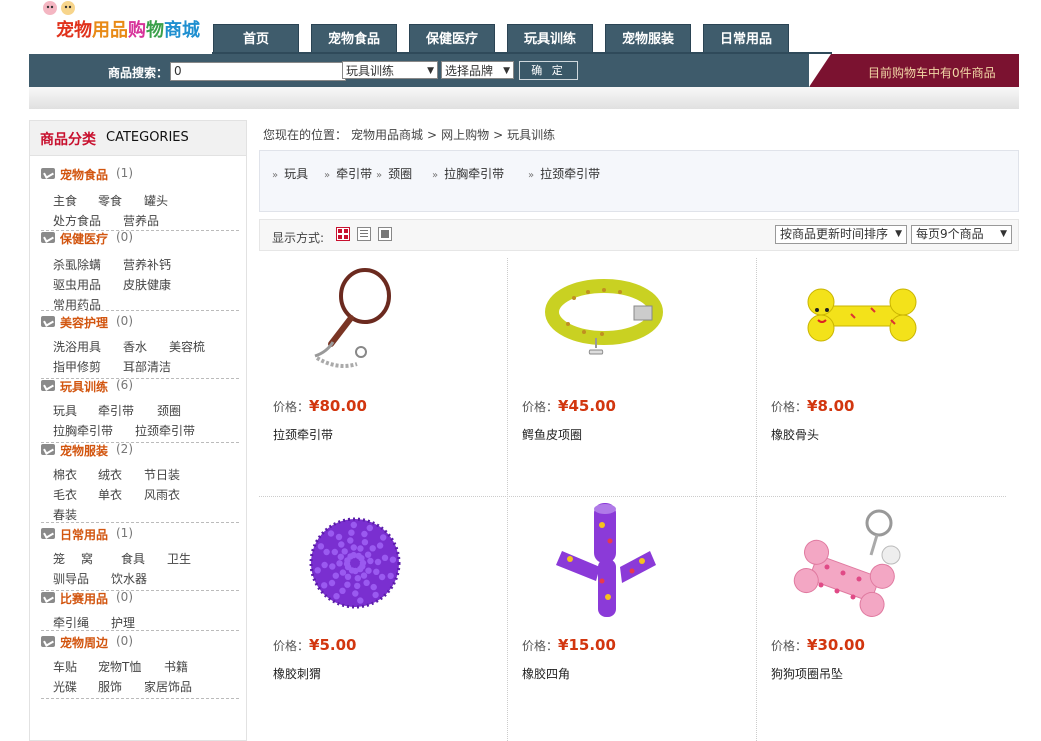  I want to click on subcategory-link: 家居饰品, so click(168, 686).